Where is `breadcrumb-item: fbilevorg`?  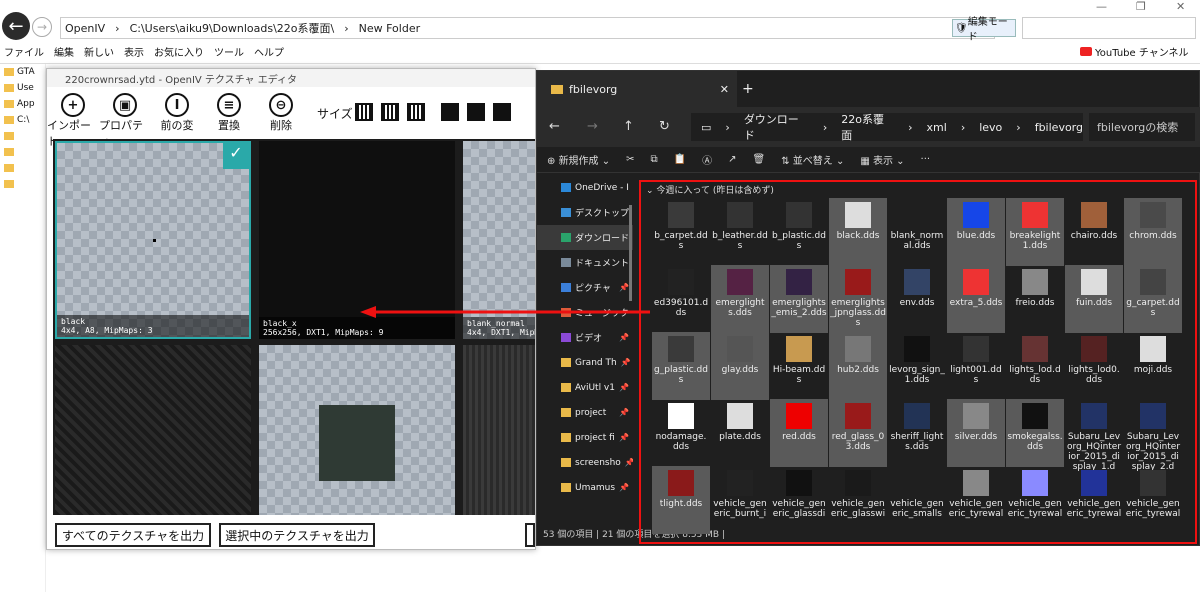 breadcrumb-item: fbilevorg is located at coordinates (1059, 127).